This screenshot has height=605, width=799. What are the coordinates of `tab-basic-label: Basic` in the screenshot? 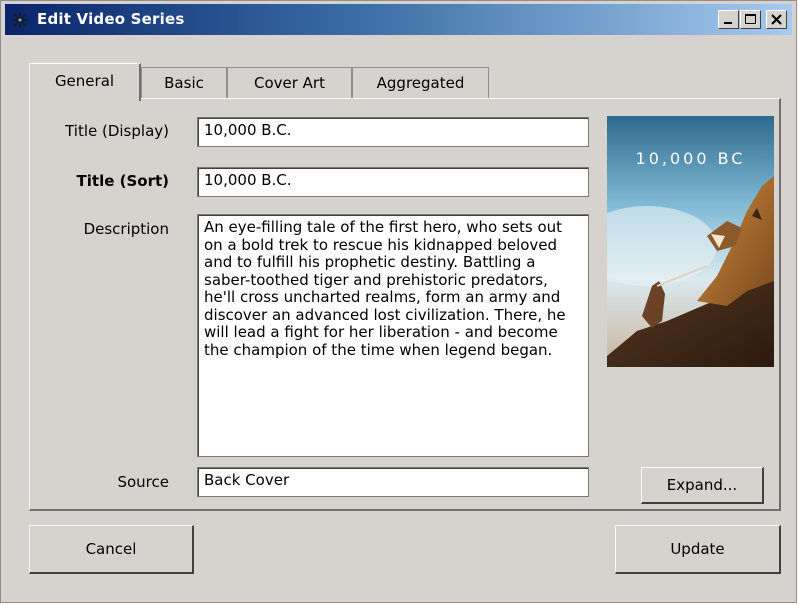 It's located at (184, 83).